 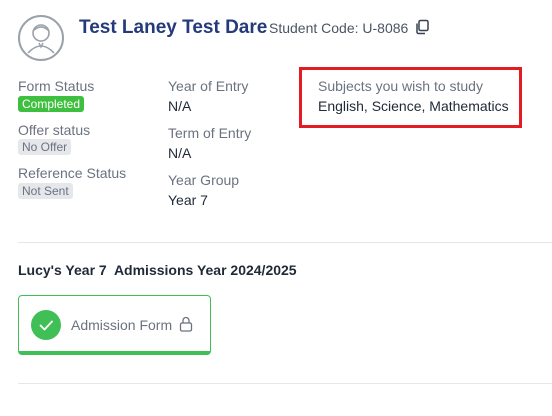 What do you see at coordinates (210, 133) in the screenshot?
I see `term-of-entry-label: Term of Entry` at bounding box center [210, 133].